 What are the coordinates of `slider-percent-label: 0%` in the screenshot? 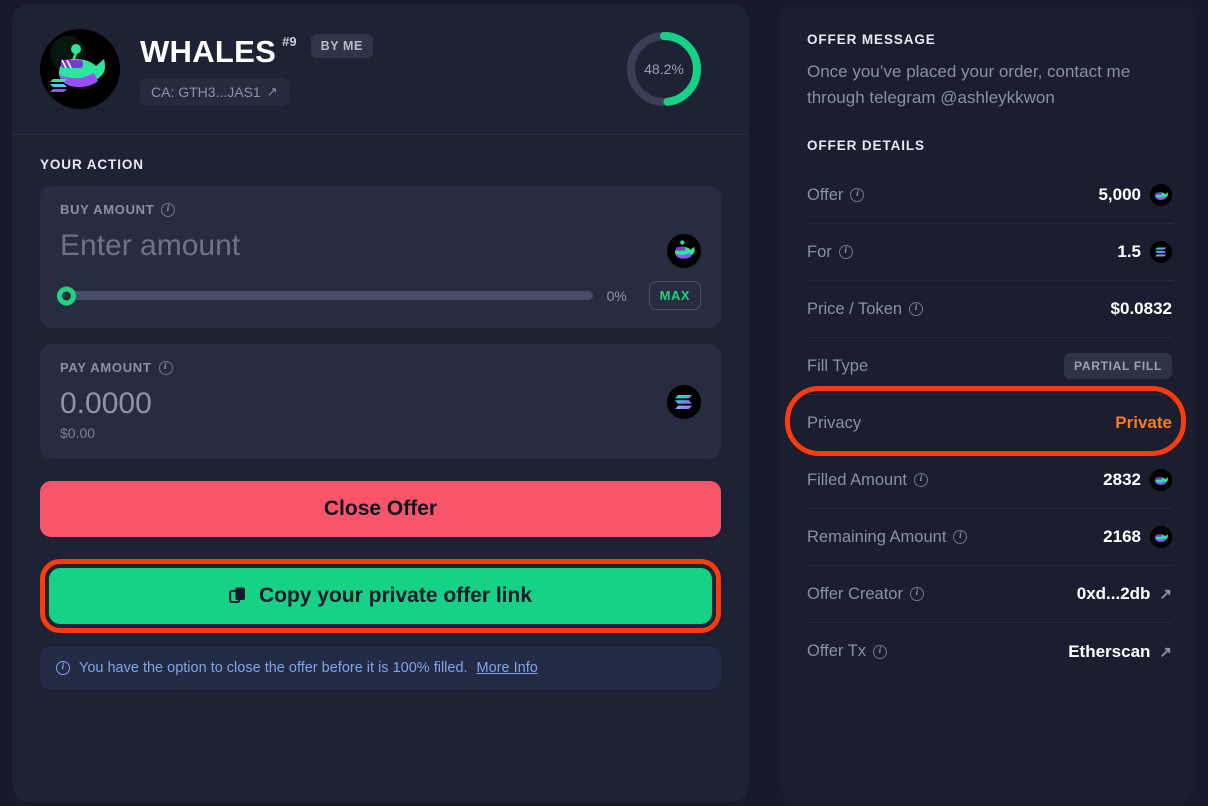 It's located at (616, 295).